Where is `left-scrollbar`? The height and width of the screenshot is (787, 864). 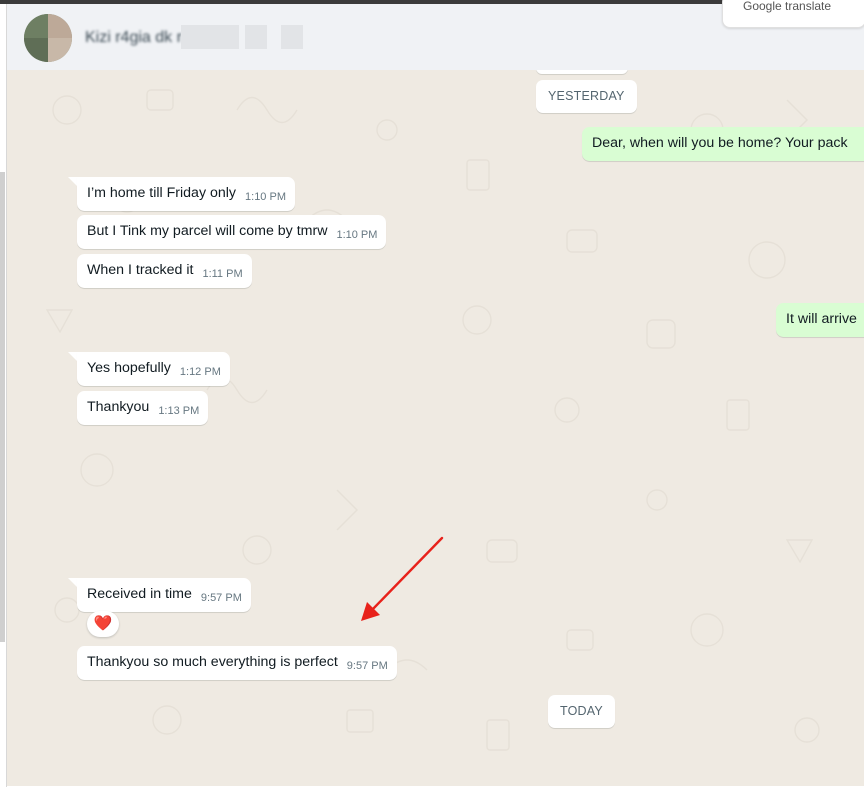 left-scrollbar is located at coordinates (2, 407).